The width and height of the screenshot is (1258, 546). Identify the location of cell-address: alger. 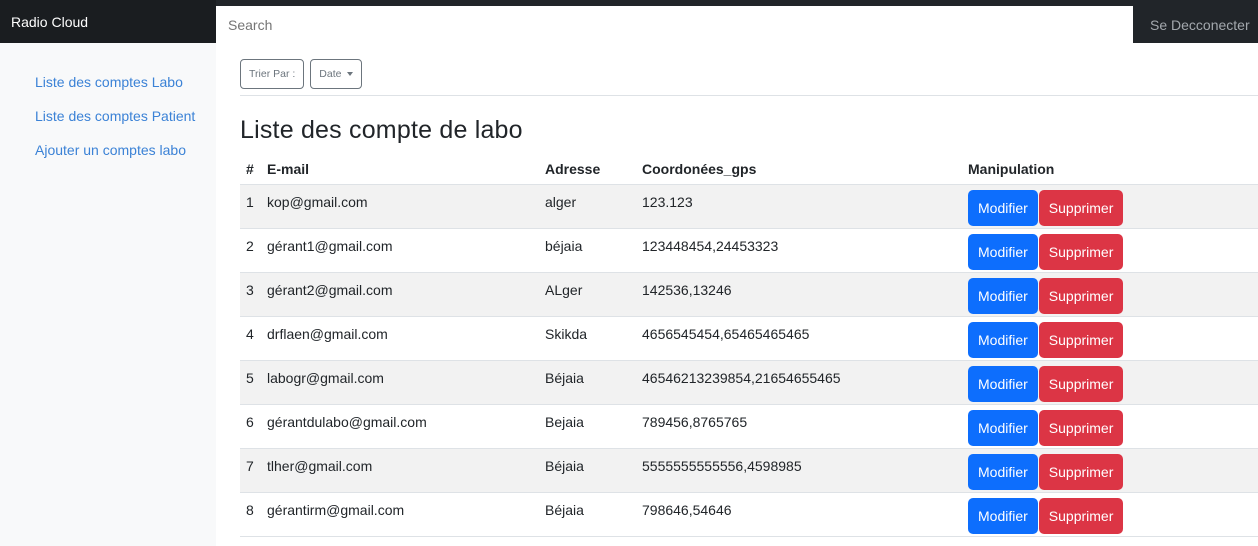
(587, 206).